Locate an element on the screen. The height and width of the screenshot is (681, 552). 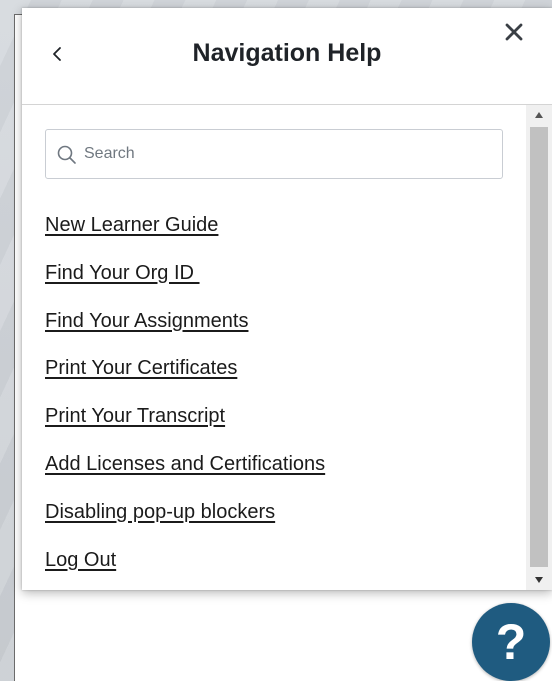
list-item: Print Your Certificates is located at coordinates (185, 378).